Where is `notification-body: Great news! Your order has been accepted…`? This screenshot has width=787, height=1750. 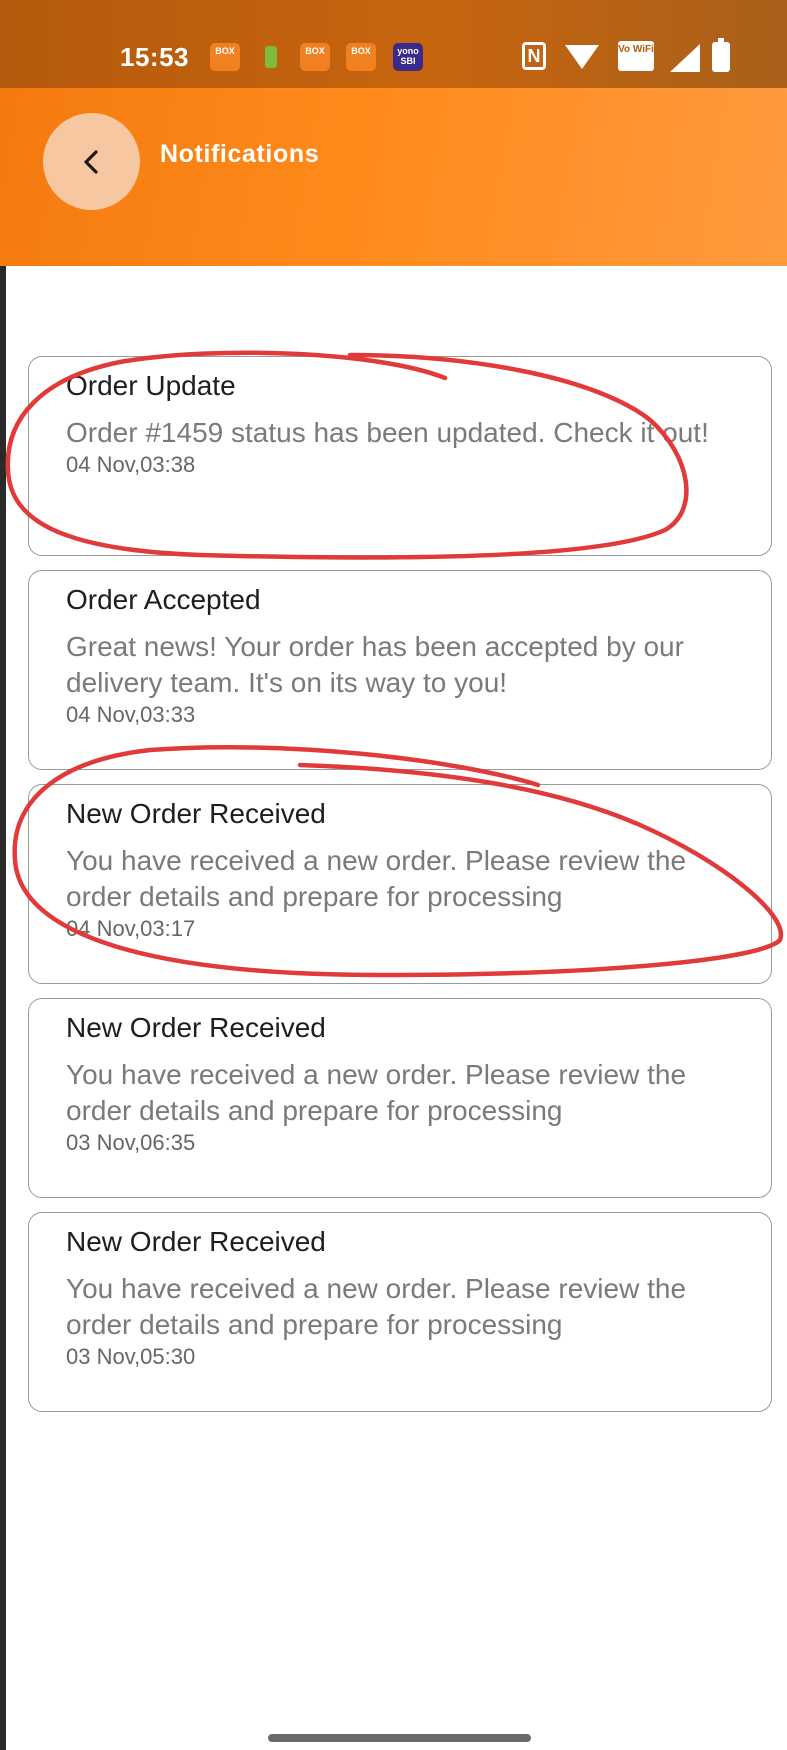 notification-body: Great news! Your order has been accepted… is located at coordinates (375, 664).